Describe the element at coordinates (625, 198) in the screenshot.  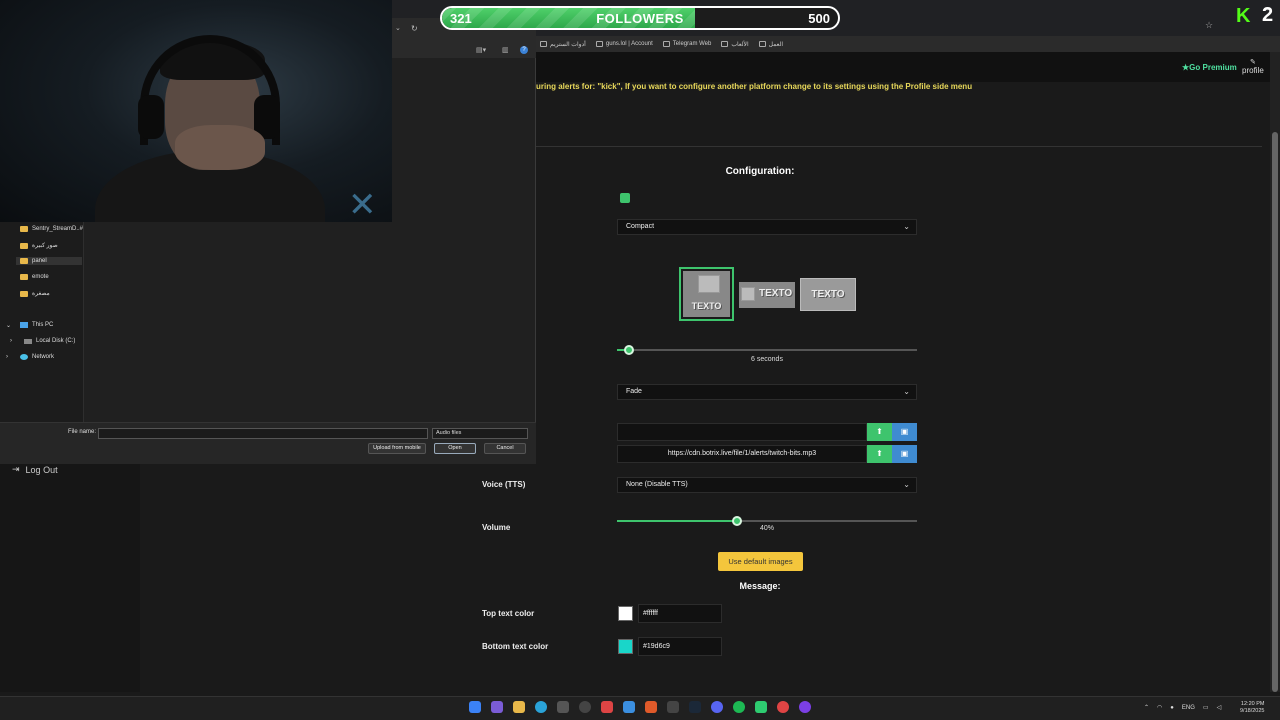
I see `enabled-checkbox` at that location.